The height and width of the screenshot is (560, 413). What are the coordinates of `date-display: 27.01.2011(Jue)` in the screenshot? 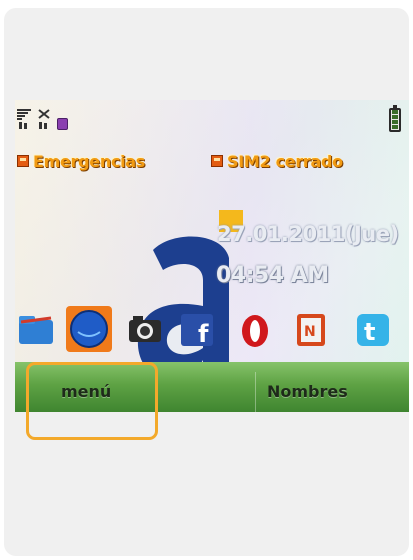 It's located at (308, 234).